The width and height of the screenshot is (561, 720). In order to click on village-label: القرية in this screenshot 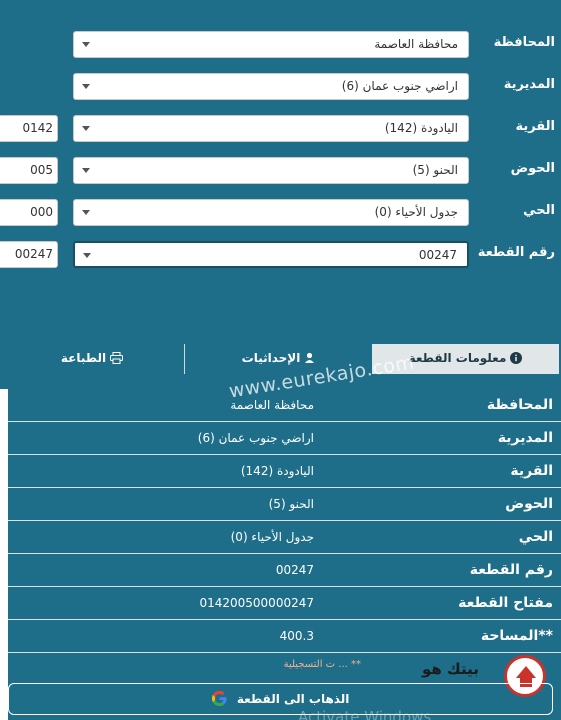, I will do `click(535, 126)`.